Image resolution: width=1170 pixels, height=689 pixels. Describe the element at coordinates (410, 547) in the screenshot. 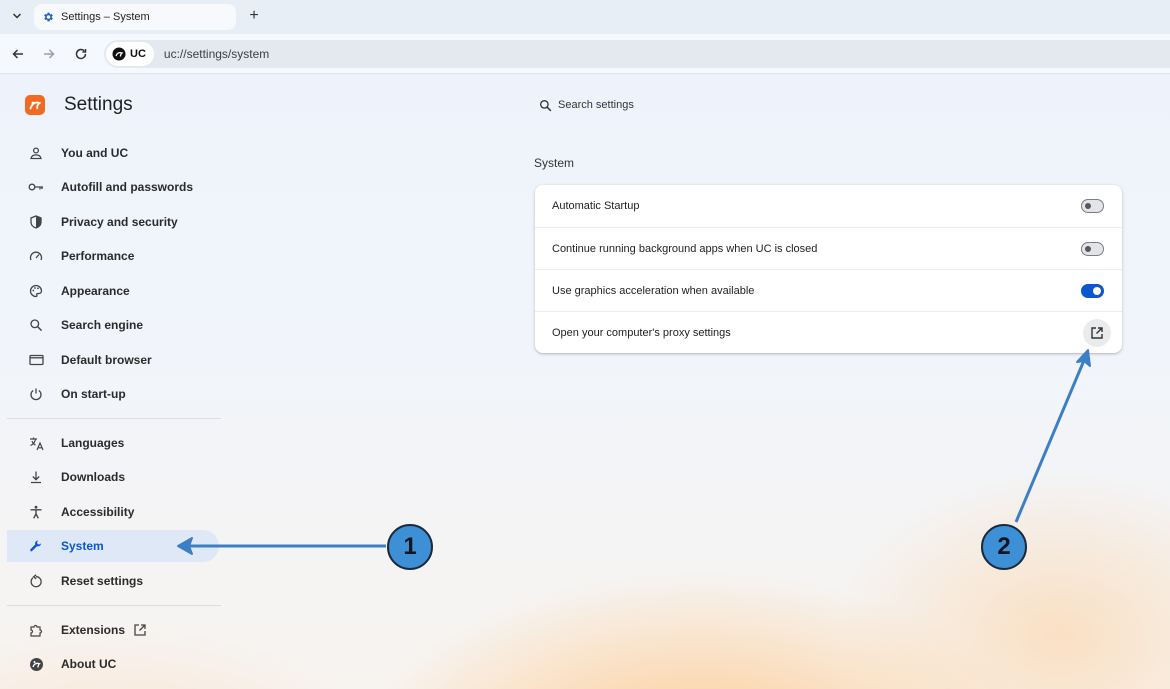

I see `annotation-badge-1: 1` at that location.